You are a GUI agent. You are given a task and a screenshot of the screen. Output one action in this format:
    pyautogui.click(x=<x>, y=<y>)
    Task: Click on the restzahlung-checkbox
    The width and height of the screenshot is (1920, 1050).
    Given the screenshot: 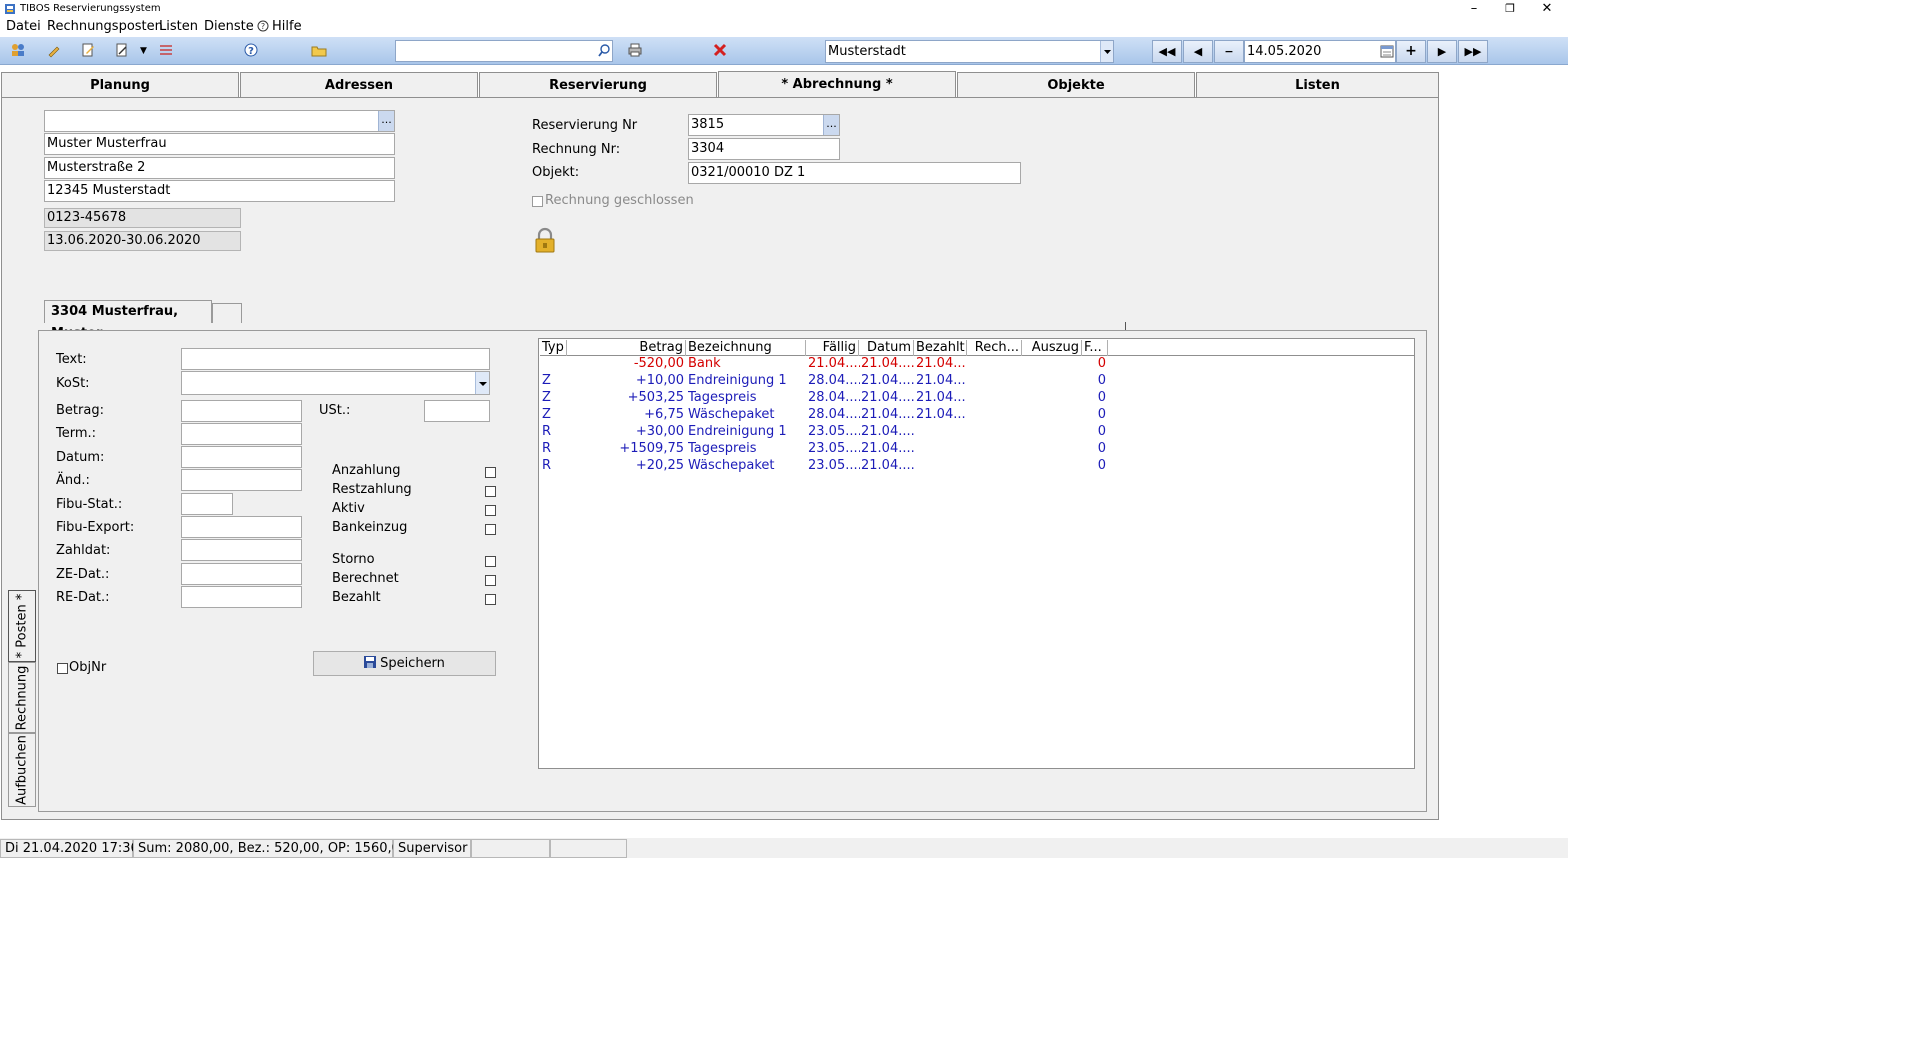 What is the action you would take?
    pyautogui.click(x=490, y=491)
    